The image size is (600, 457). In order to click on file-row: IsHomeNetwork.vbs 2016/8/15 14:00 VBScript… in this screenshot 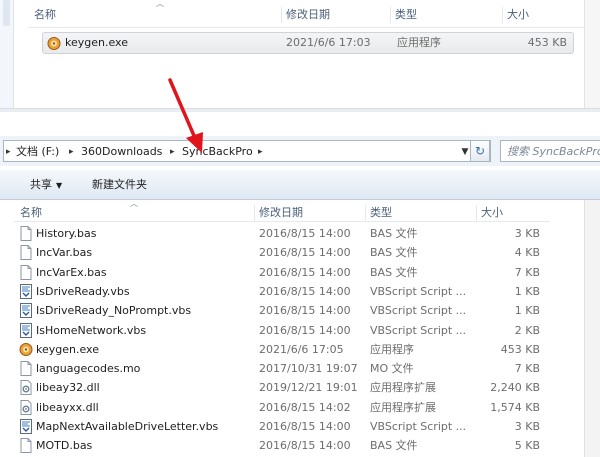, I will do `click(282, 330)`.